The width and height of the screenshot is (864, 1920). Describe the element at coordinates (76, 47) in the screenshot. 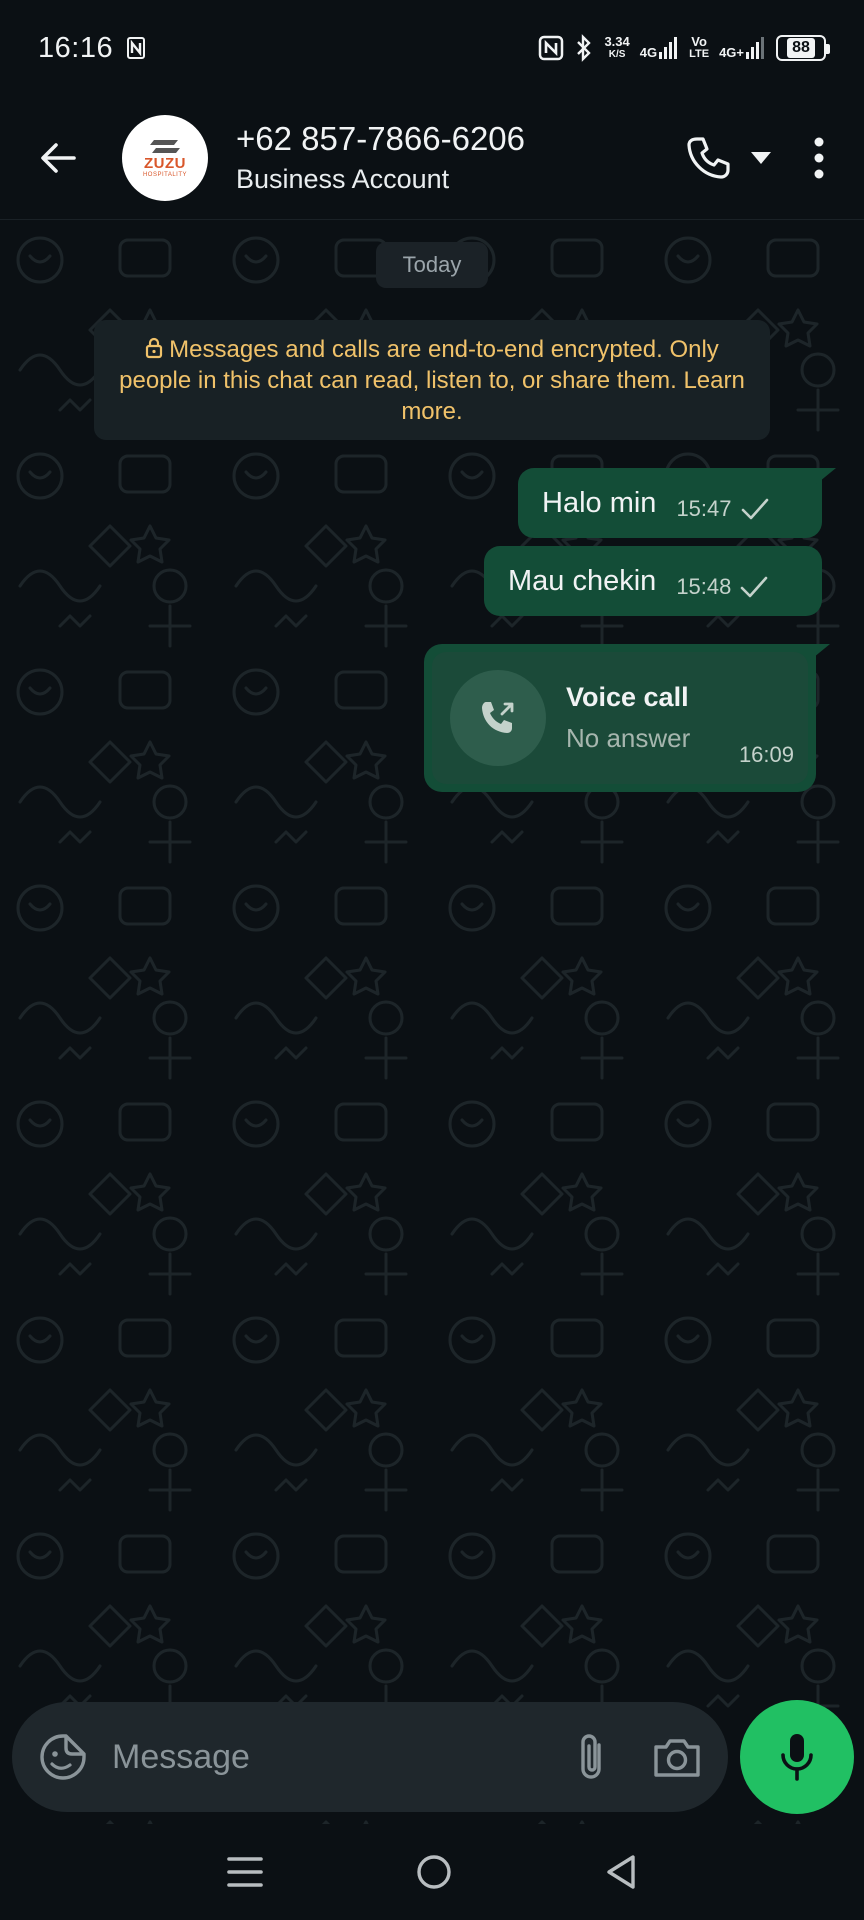

I see `status-time: 16:16` at that location.